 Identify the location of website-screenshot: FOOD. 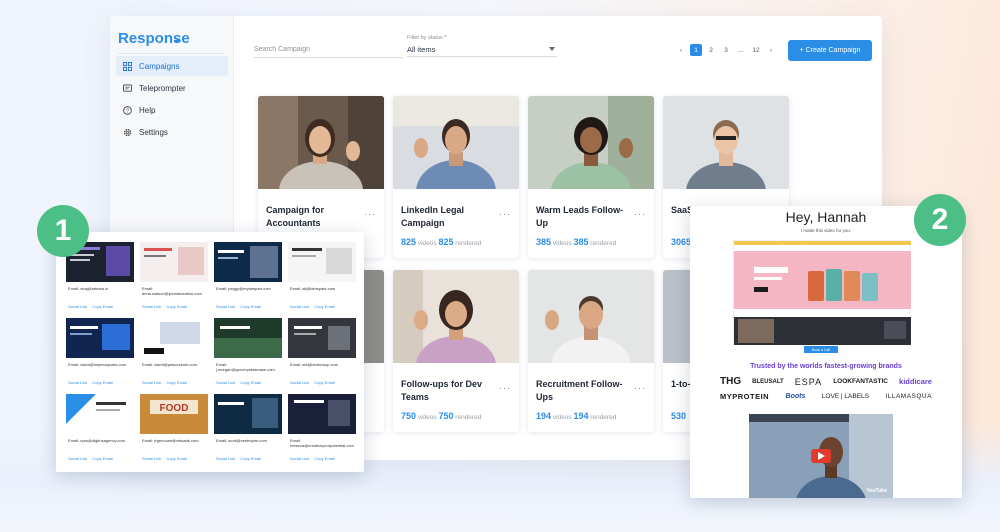
(174, 414).